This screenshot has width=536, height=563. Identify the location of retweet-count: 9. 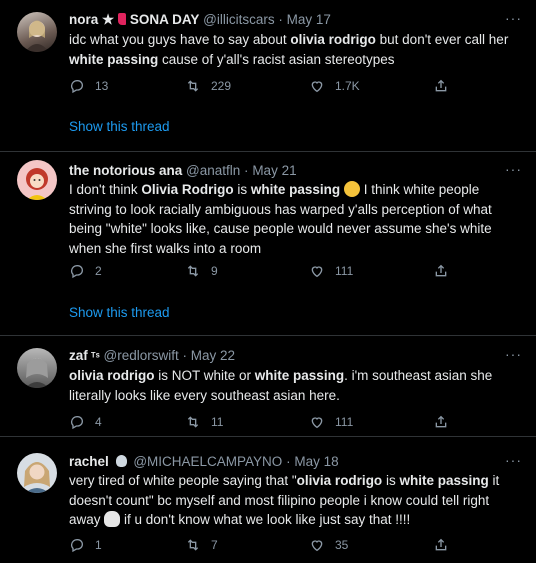
(214, 271).